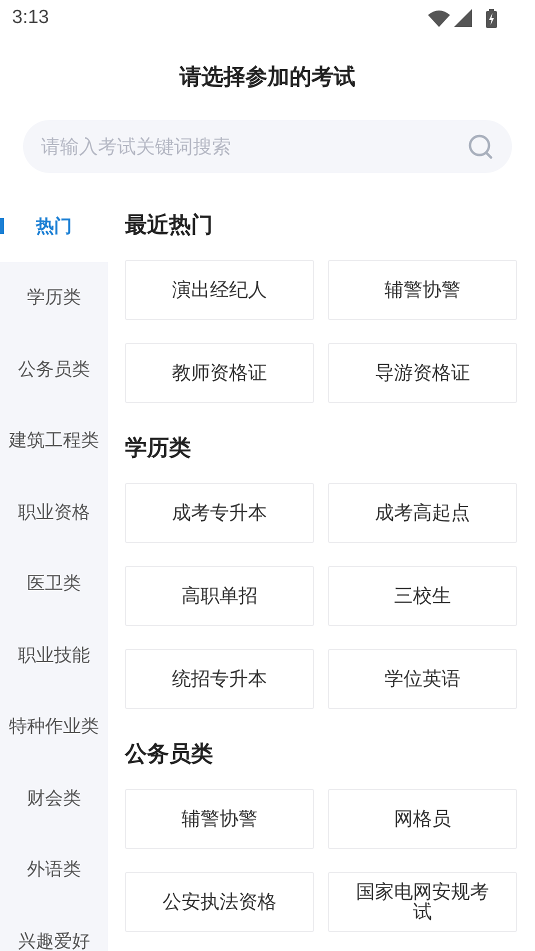 Image resolution: width=535 pixels, height=951 pixels. I want to click on signal-icon, so click(463, 18).